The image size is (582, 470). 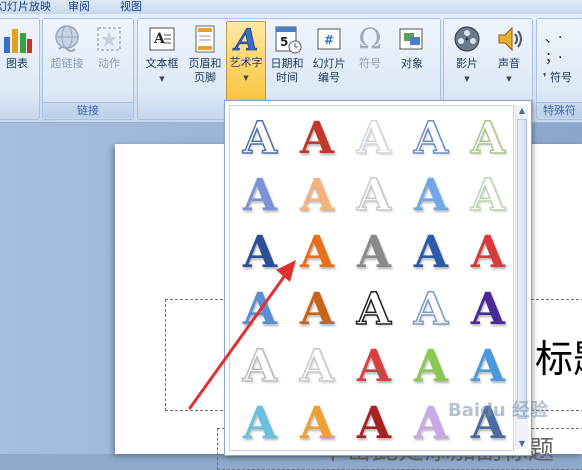 What do you see at coordinates (238, 341) in the screenshot?
I see `annotation-arrow-shaft` at bounding box center [238, 341].